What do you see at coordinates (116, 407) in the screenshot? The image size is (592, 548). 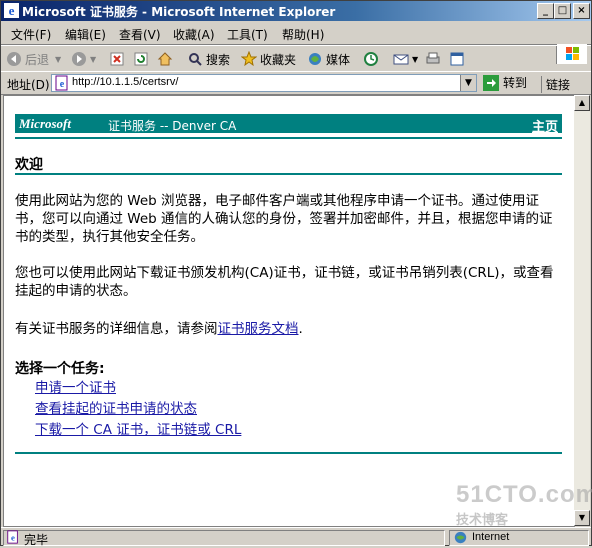 I see `pending-status-link: 查看挂起的证书申请的状态` at bounding box center [116, 407].